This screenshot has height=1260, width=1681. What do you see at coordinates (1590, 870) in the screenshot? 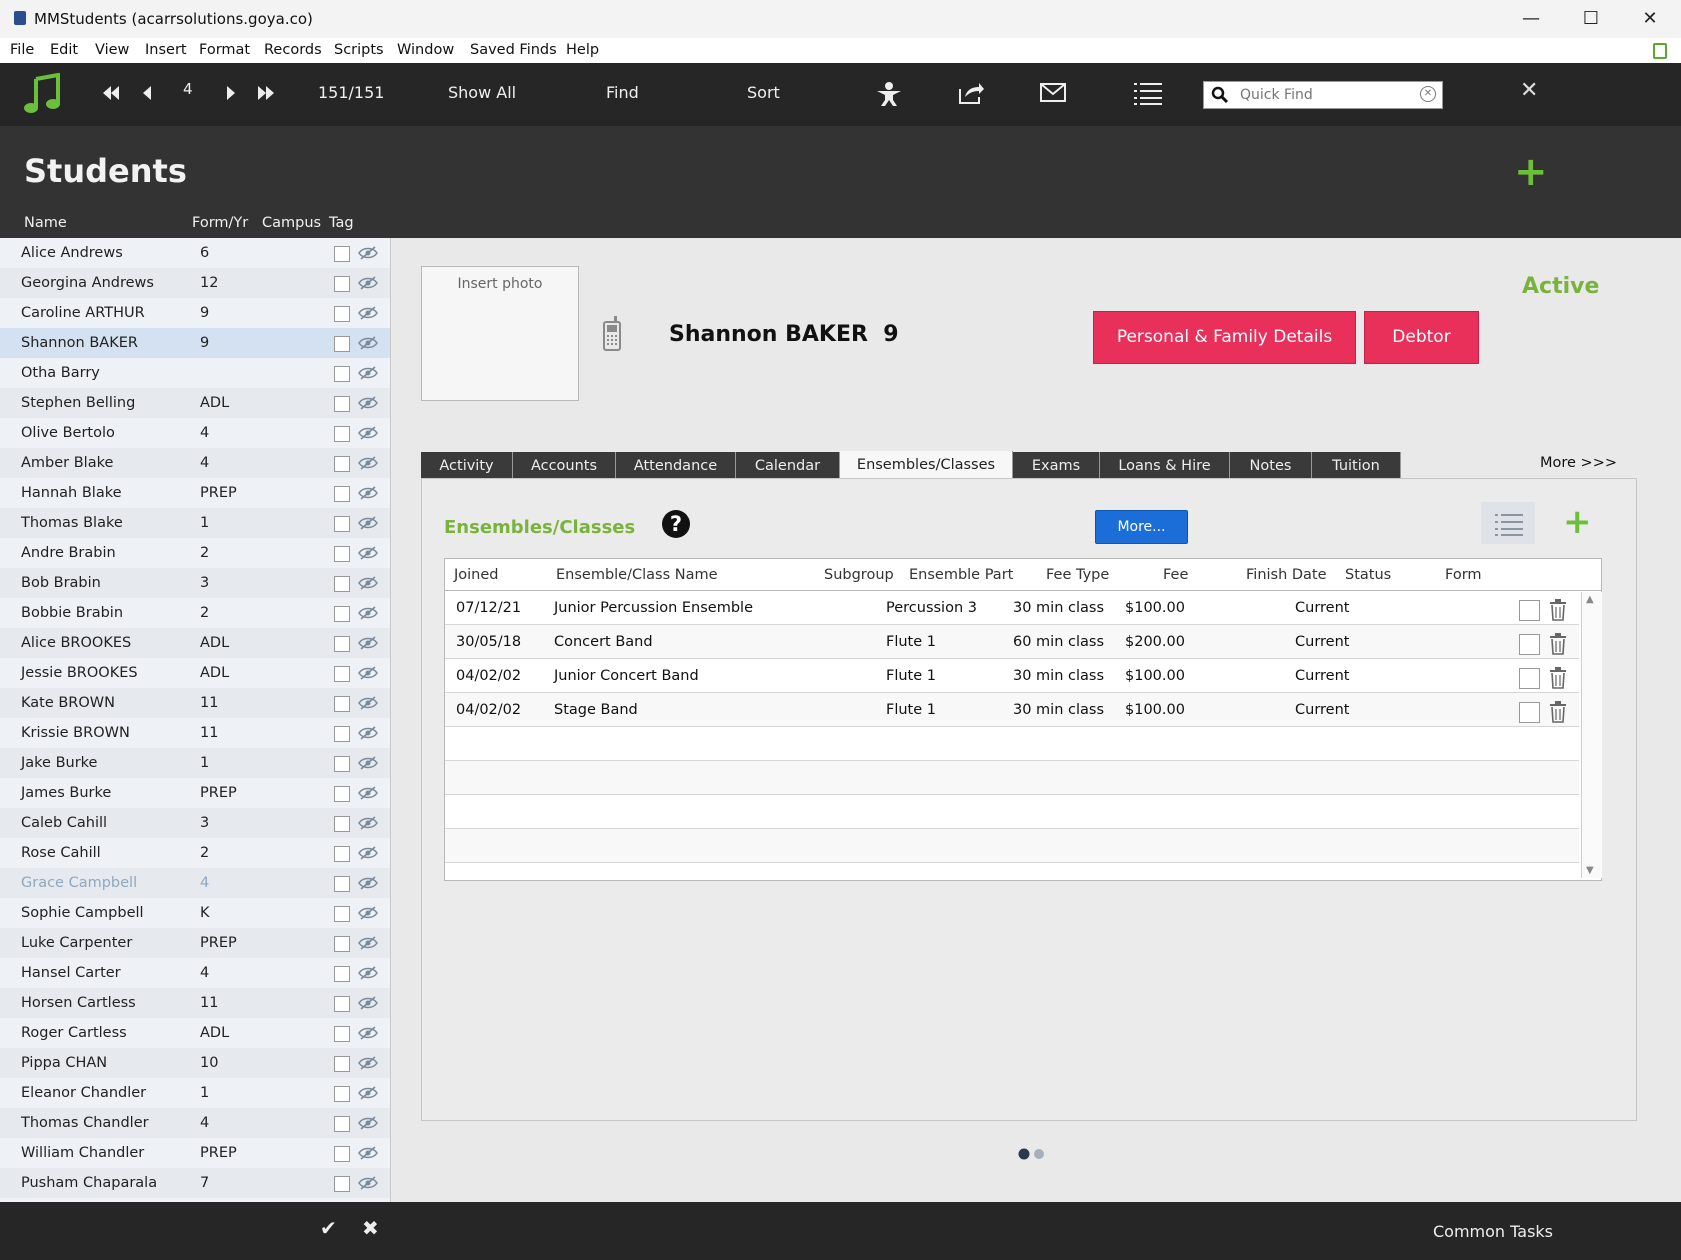
I see `scroll-down-icon: ▼` at bounding box center [1590, 870].